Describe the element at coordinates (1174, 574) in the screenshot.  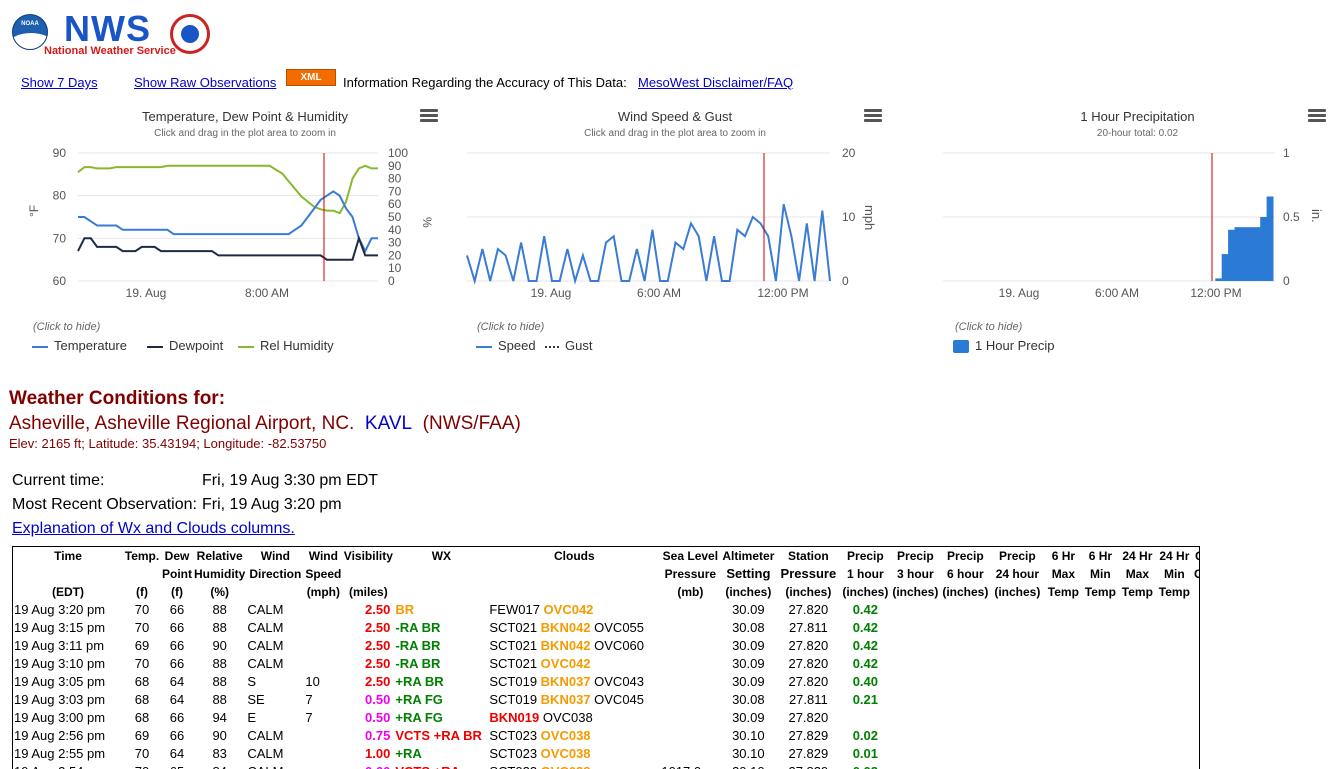
I see `column-header: Min` at that location.